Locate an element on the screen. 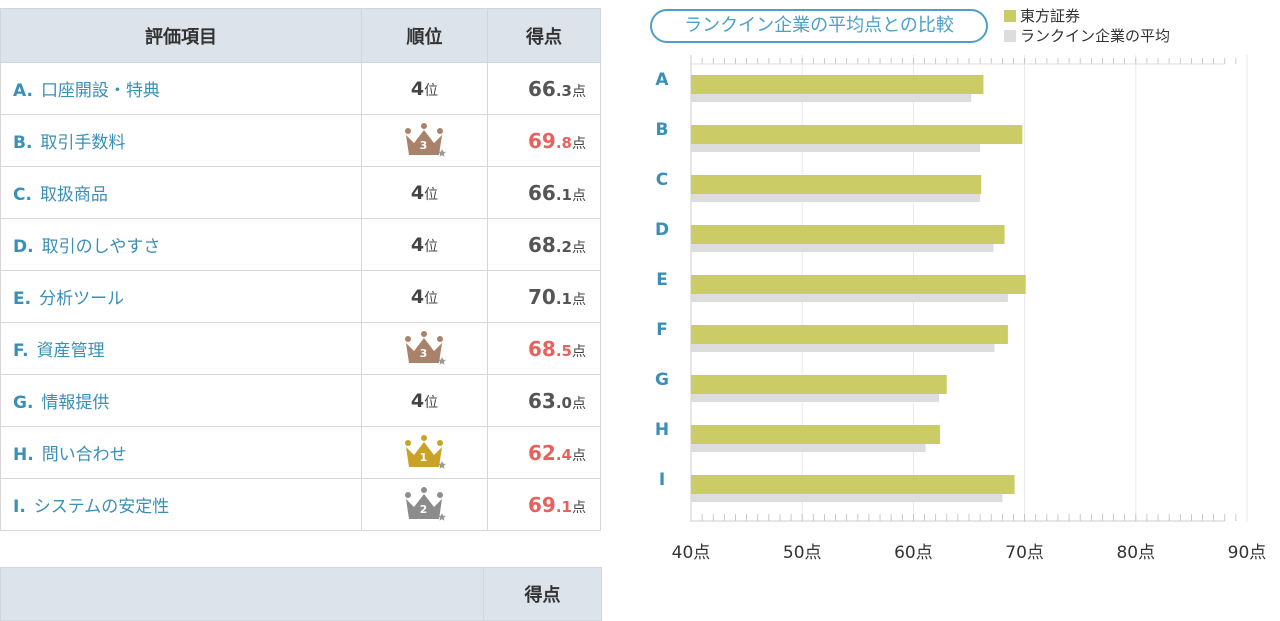 The width and height of the screenshot is (1280, 621). score-table-2: 得点 is located at coordinates (301, 594).